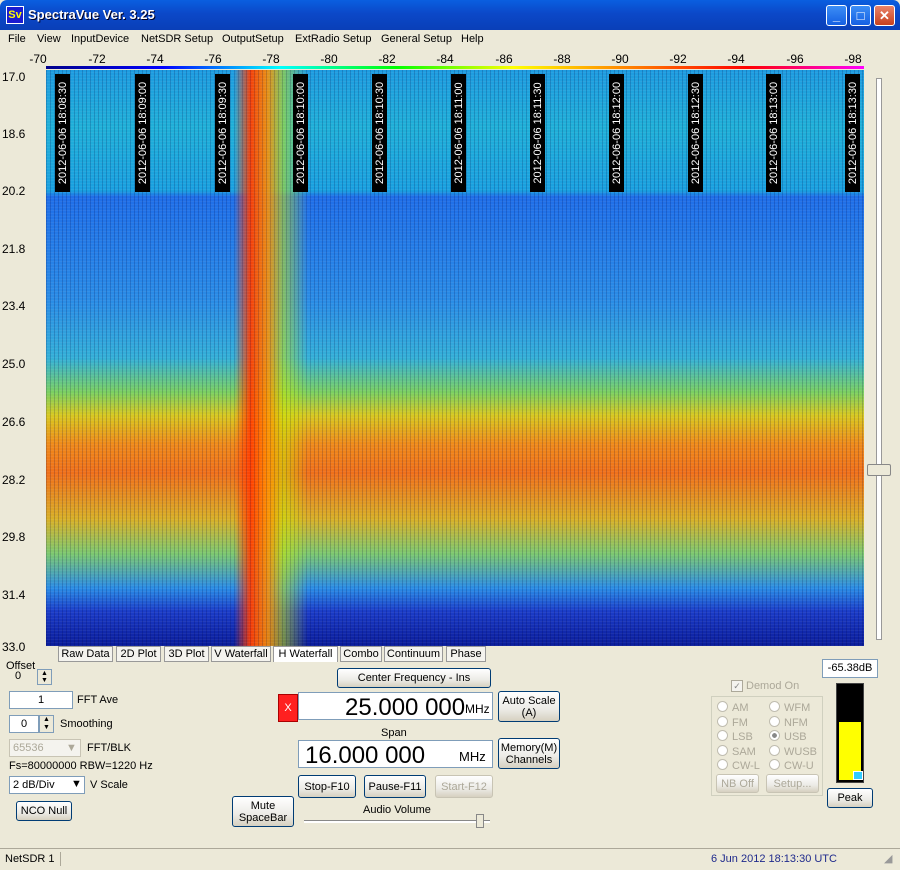 This screenshot has height=870, width=900. Describe the element at coordinates (445, 59) in the screenshot. I see `axis-tick: -84` at that location.